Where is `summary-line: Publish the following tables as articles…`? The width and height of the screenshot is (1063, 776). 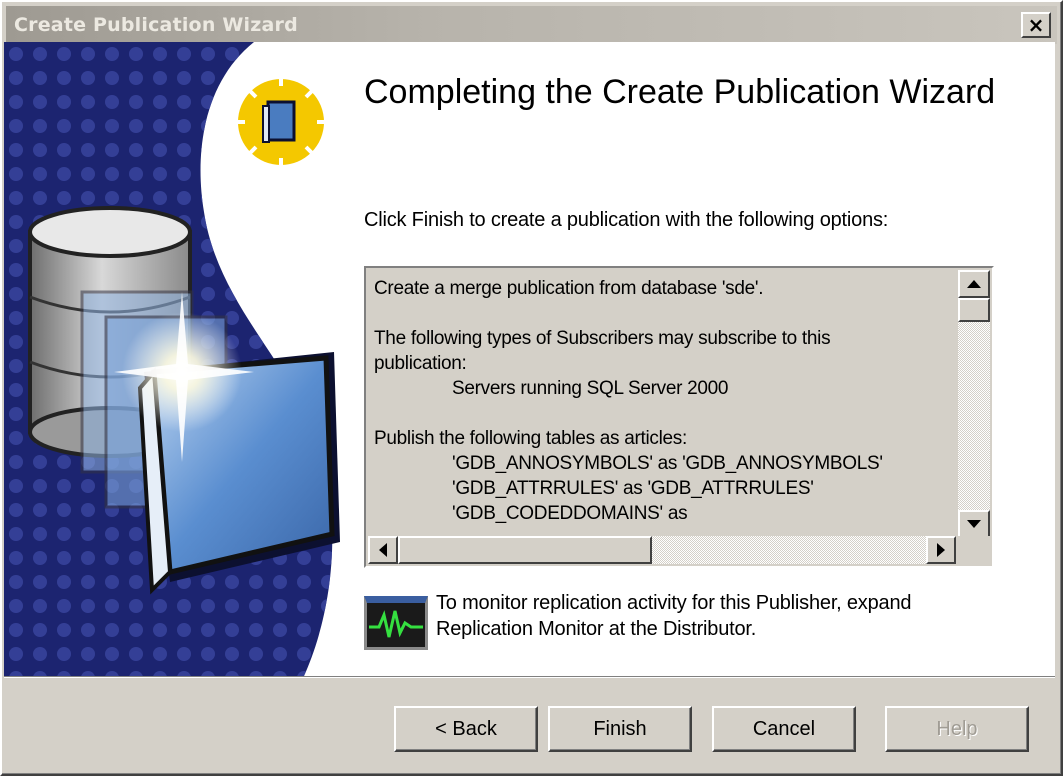 summary-line: Publish the following tables as articles… is located at coordinates (530, 438).